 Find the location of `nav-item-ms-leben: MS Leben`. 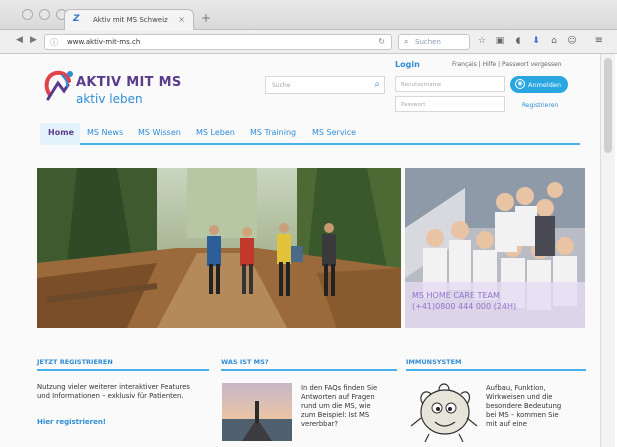

nav-item-ms-leben: MS Leben is located at coordinates (215, 132).